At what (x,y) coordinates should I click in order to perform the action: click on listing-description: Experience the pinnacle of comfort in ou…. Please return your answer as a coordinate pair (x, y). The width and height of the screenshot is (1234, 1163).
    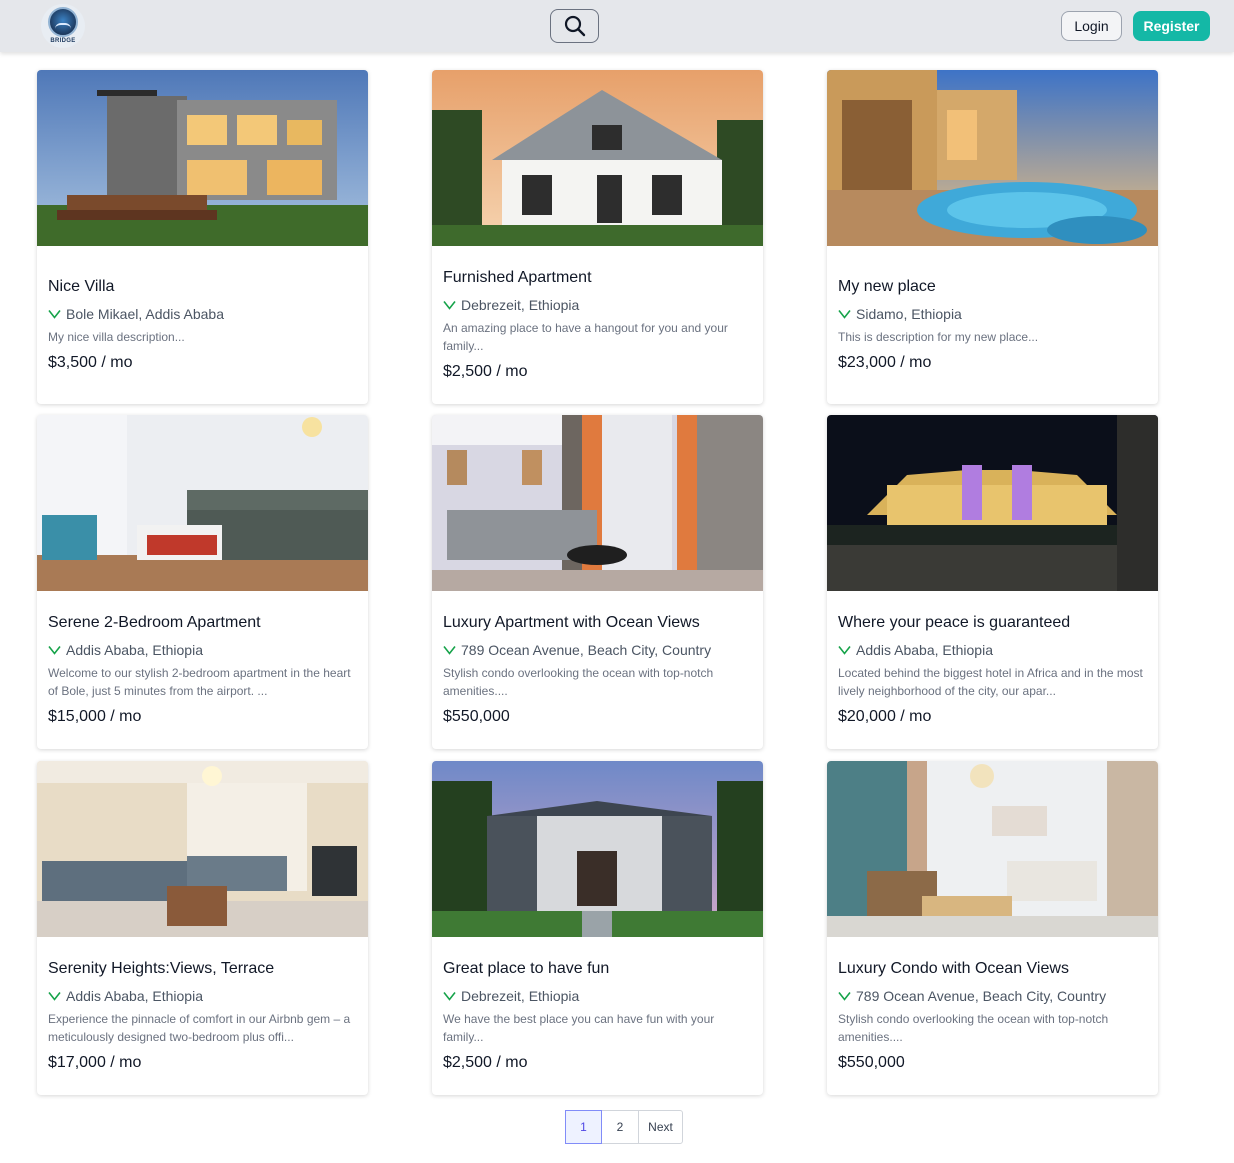
    Looking at the image, I should click on (199, 1028).